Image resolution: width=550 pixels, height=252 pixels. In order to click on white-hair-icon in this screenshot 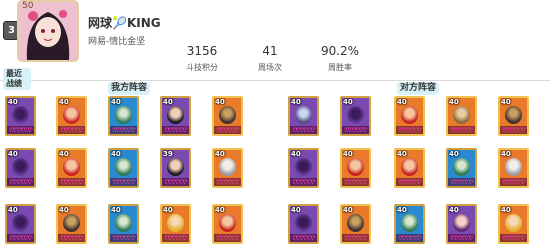, I will do `click(227, 167)`.